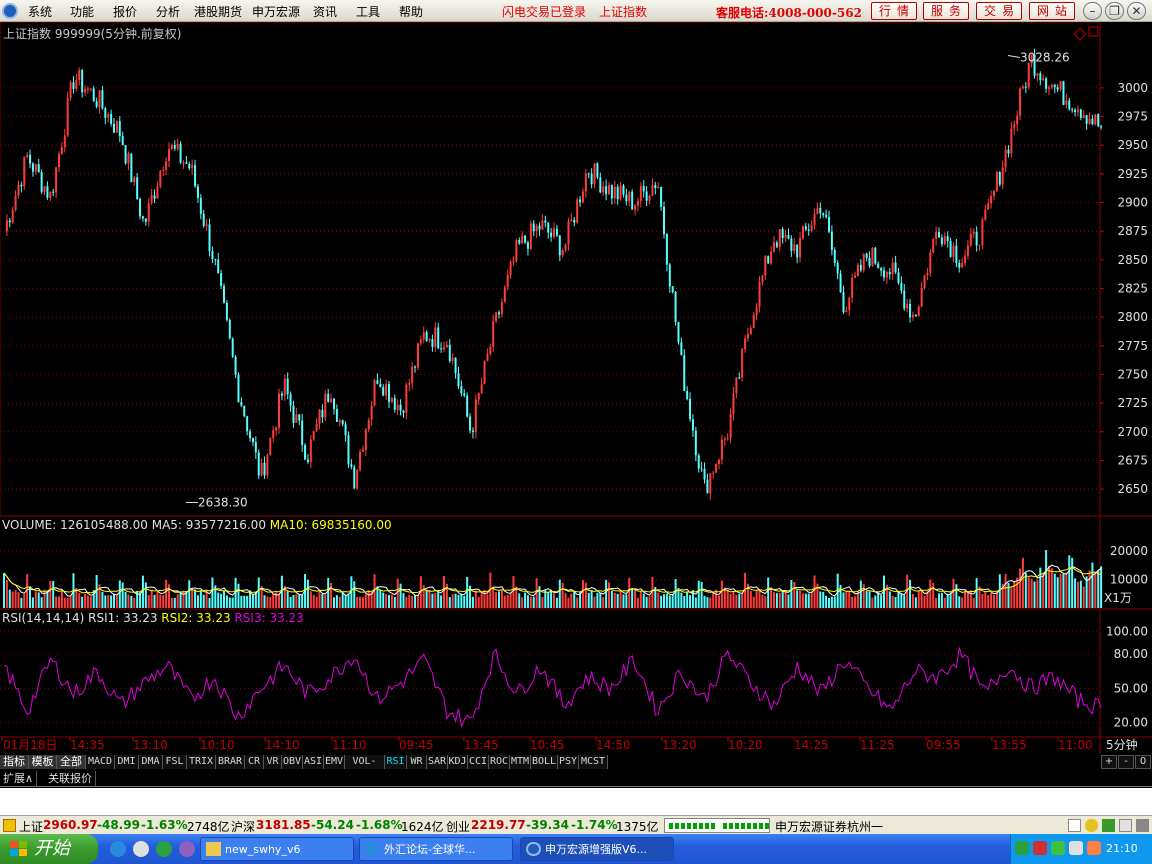 Image resolution: width=1152 pixels, height=864 pixels. Describe the element at coordinates (1094, 848) in the screenshot. I see `tray-sound-icon` at that location.